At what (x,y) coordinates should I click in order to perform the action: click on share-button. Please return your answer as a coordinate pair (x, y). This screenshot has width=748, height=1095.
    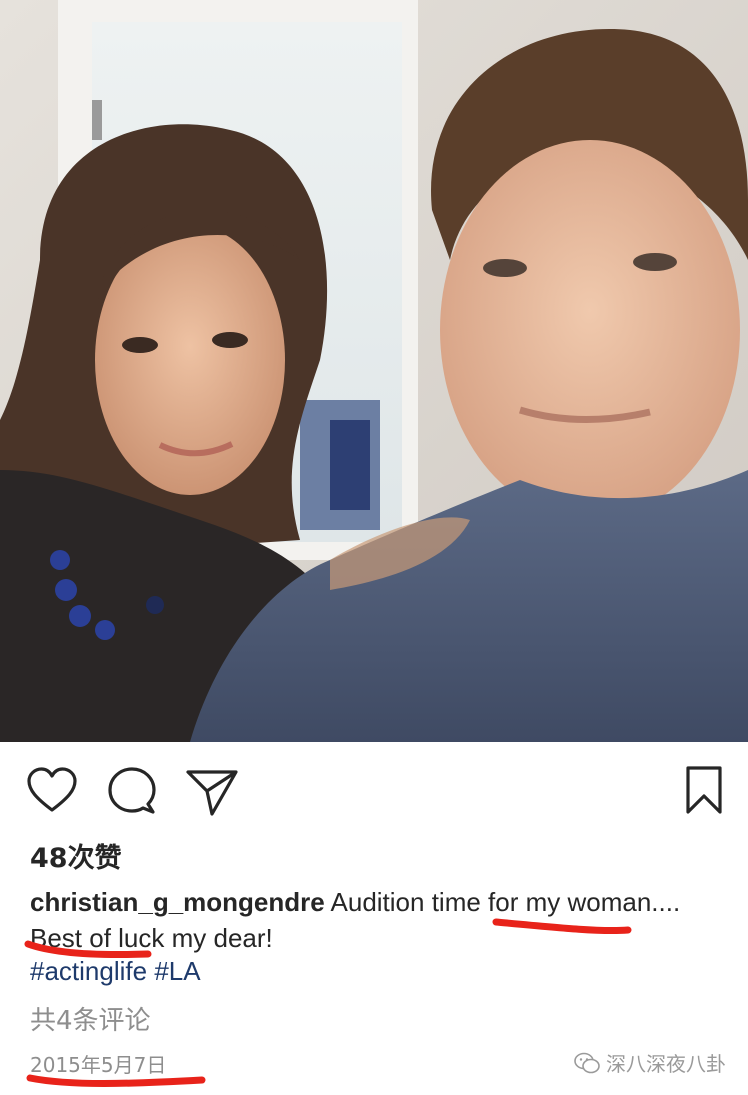
    Looking at the image, I should click on (212, 792).